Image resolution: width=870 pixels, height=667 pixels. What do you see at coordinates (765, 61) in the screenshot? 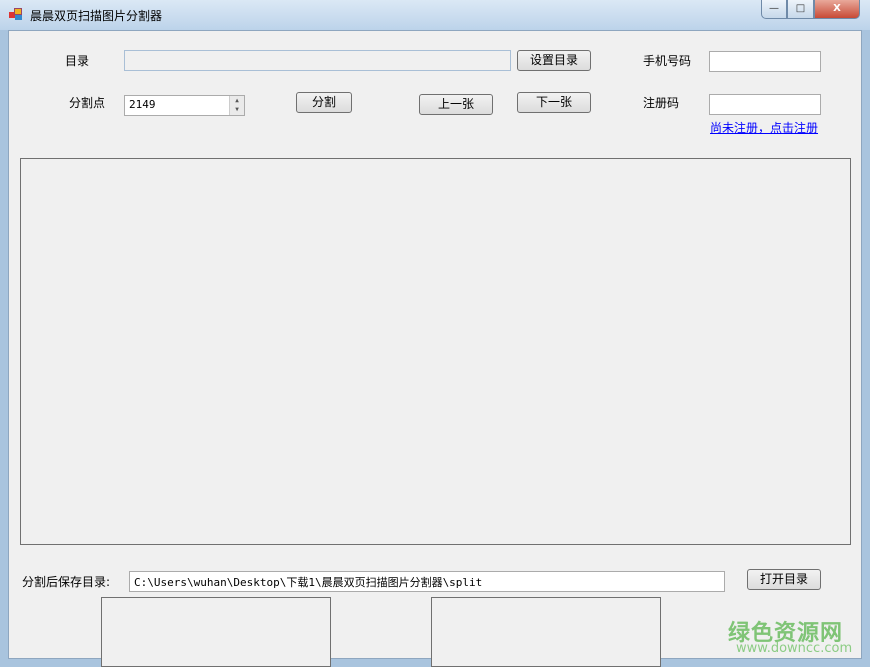
I see `phone-input` at bounding box center [765, 61].